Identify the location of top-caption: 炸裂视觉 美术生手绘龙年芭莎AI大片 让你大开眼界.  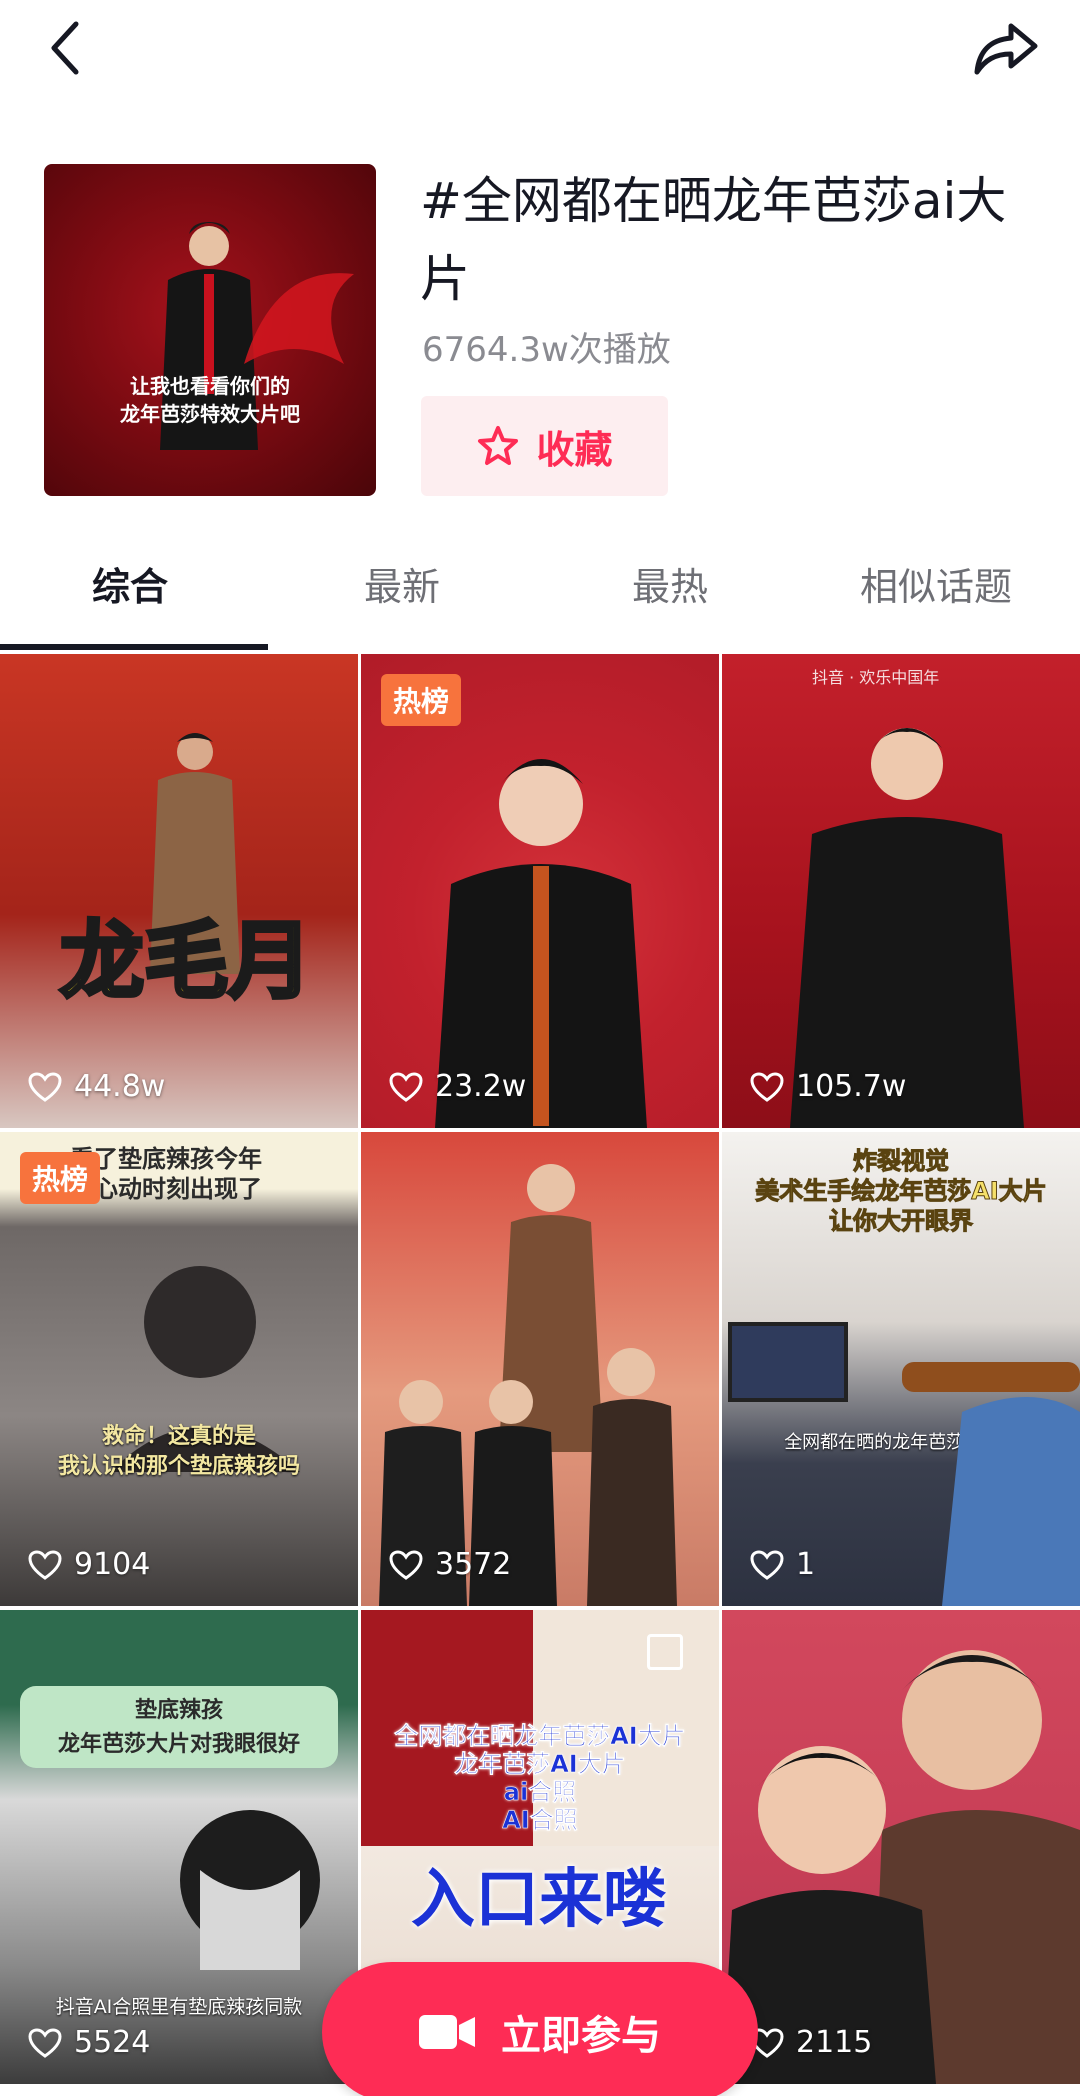
(901, 1191).